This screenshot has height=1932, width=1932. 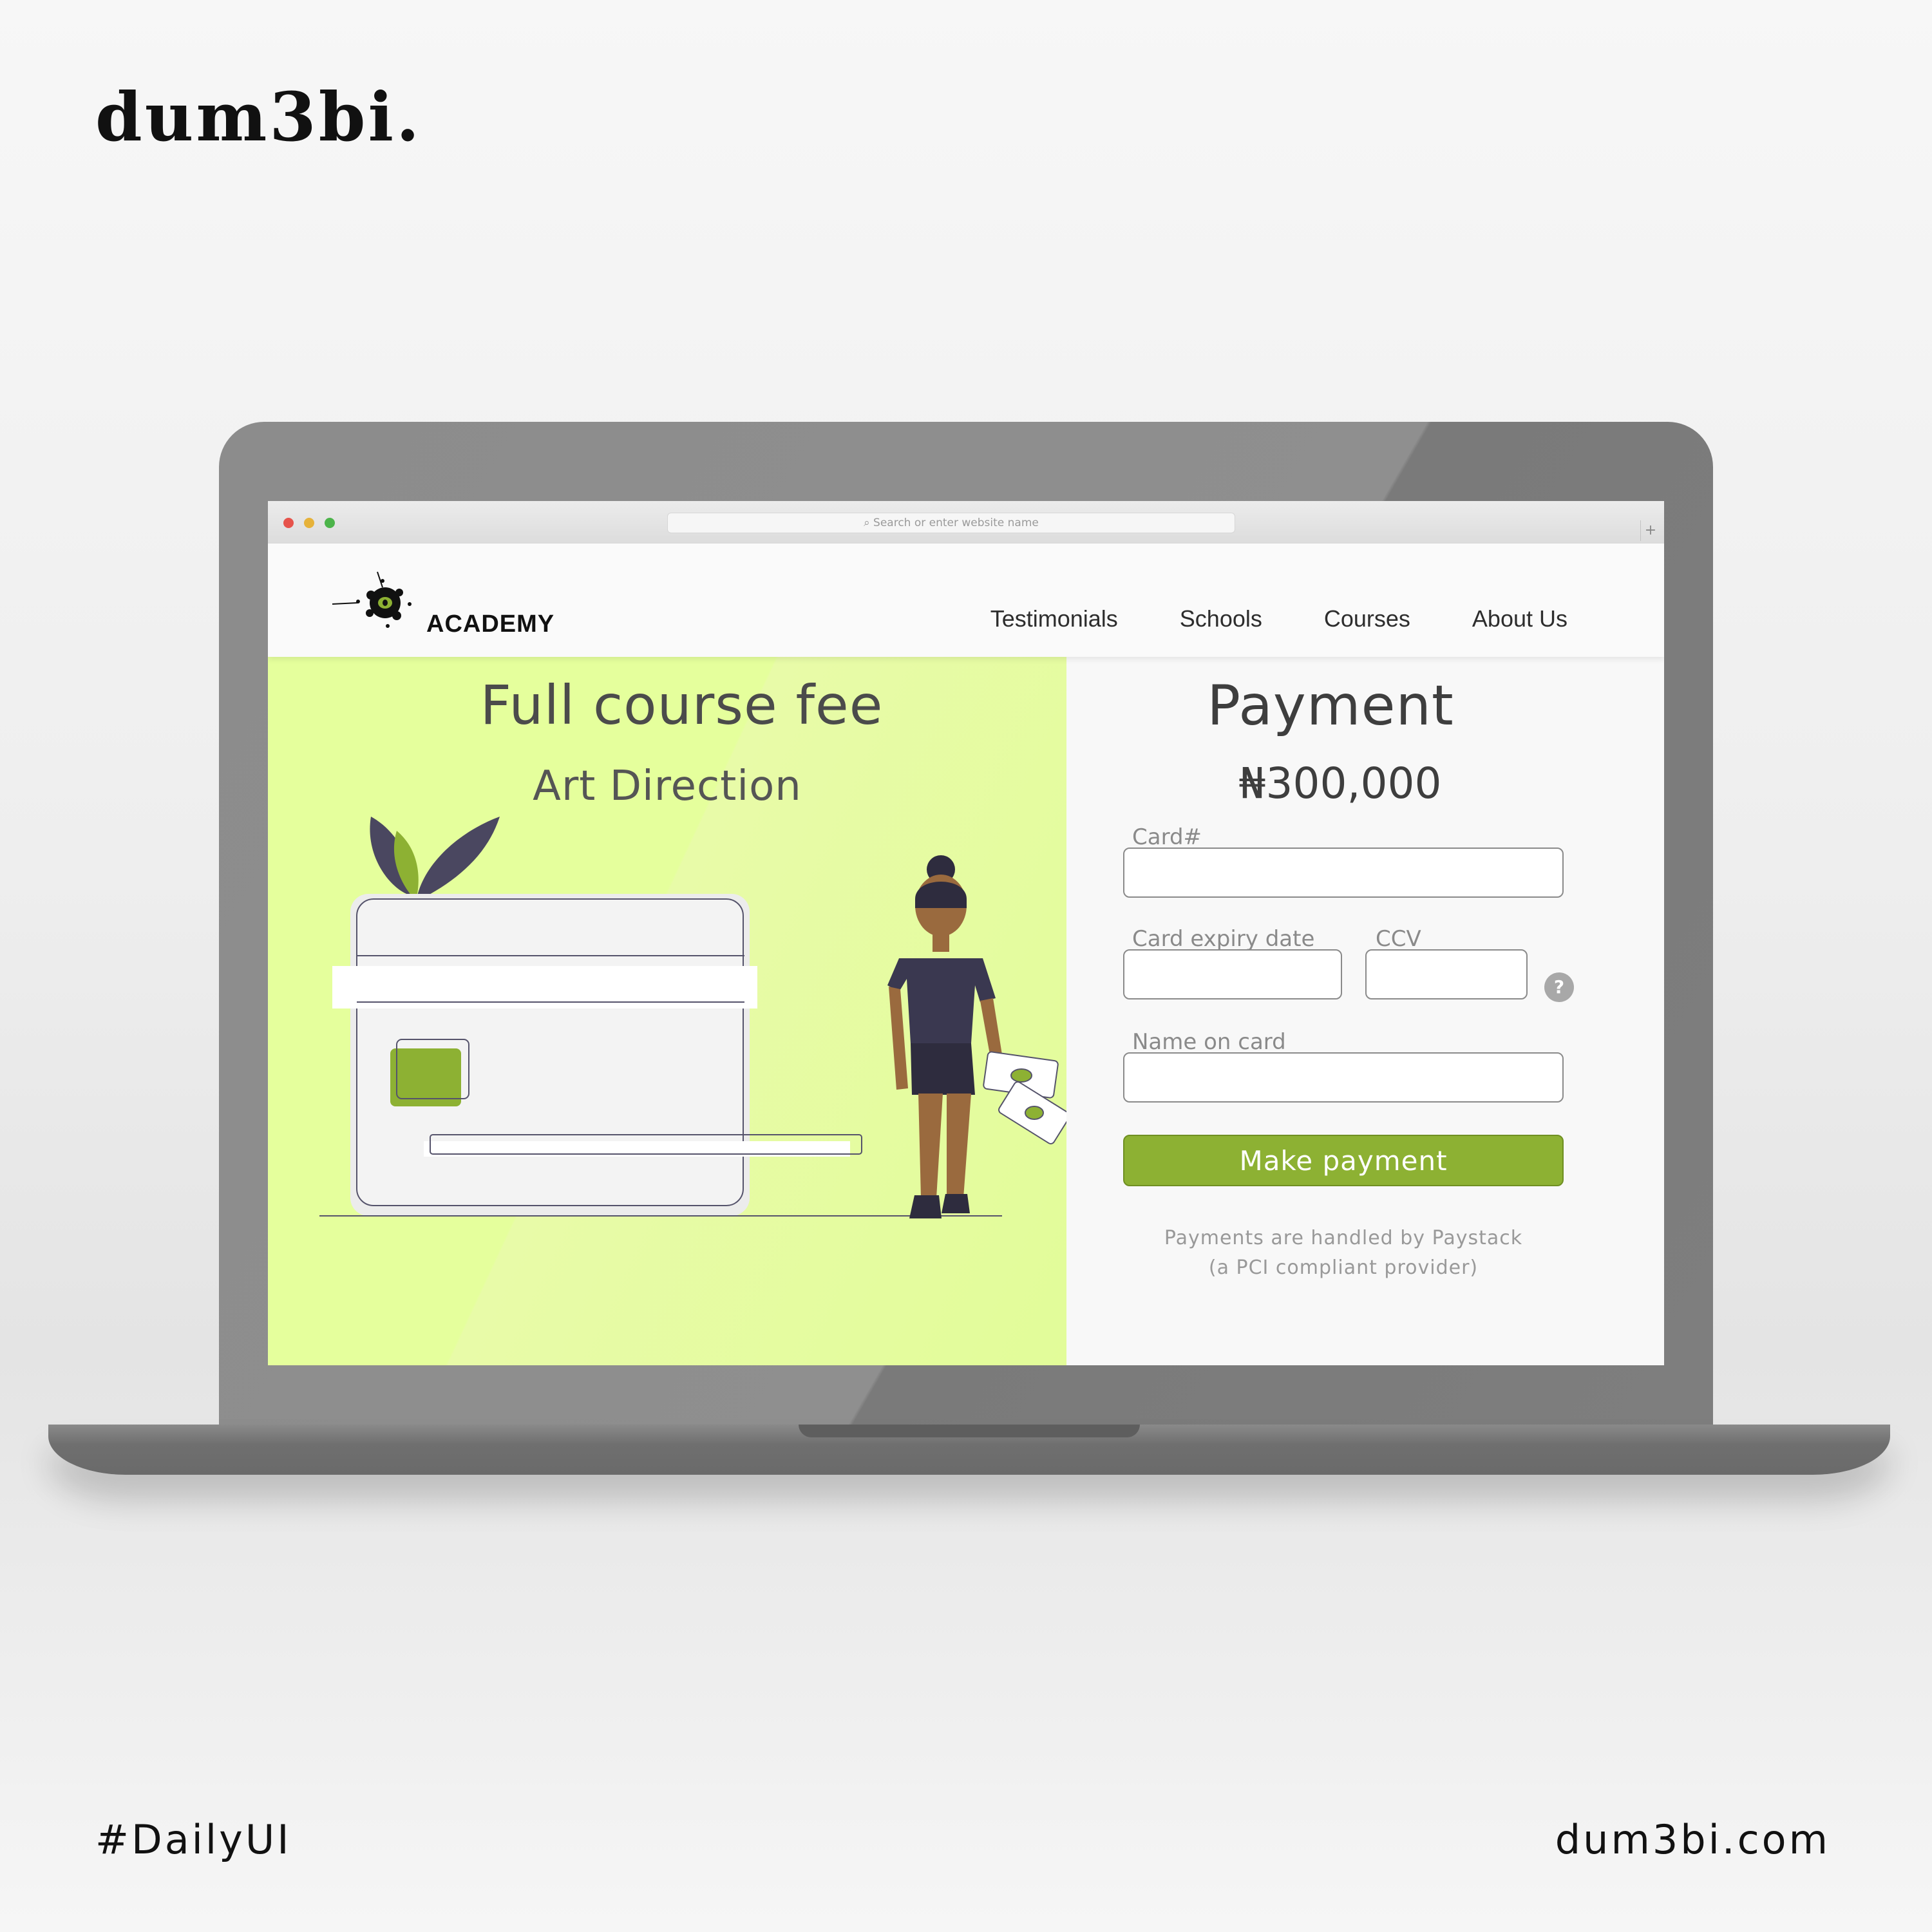 What do you see at coordinates (1221, 619) in the screenshot?
I see `nav-schools: Schools` at bounding box center [1221, 619].